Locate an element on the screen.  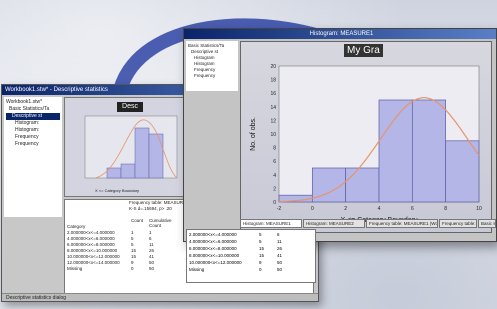
table-row: 4.000000<x<=6.000000 5 11 is located at coordinates (235, 241).